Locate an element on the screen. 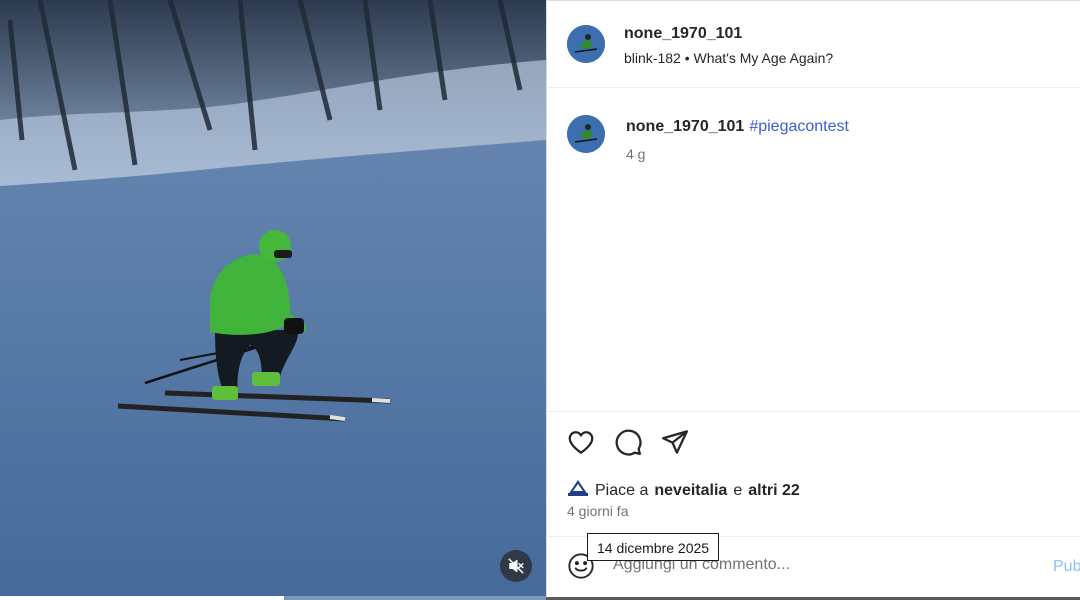 This screenshot has width=1080, height=600. post-date: 4 giorni fa is located at coordinates (597, 511).